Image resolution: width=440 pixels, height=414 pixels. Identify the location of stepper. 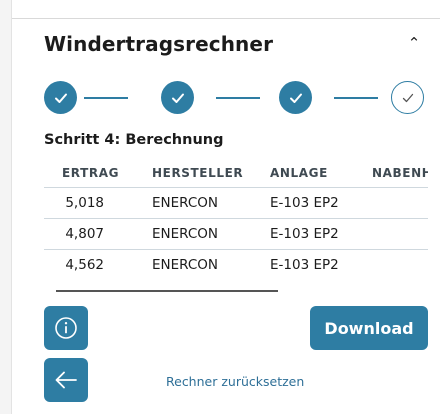
(236, 98).